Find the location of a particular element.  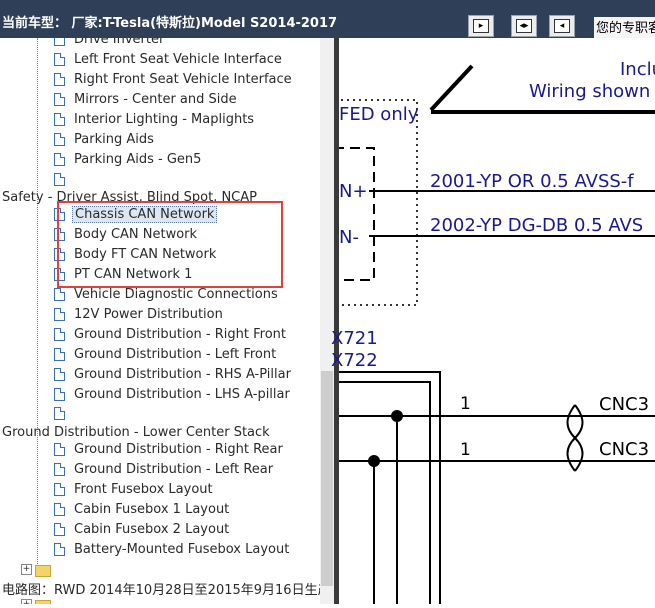

tree-item: Cabin Fusebox 2 Layout is located at coordinates (141, 530).